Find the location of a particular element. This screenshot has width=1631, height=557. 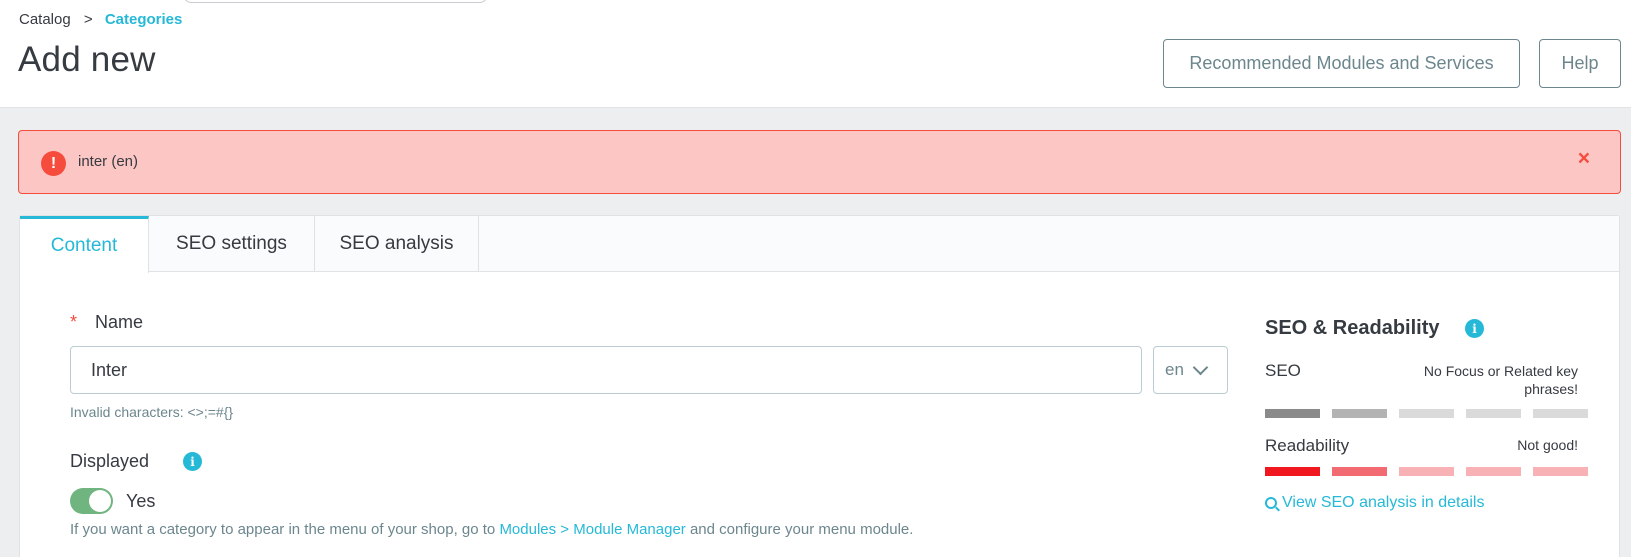

exclamation-icon: ! is located at coordinates (53, 163).